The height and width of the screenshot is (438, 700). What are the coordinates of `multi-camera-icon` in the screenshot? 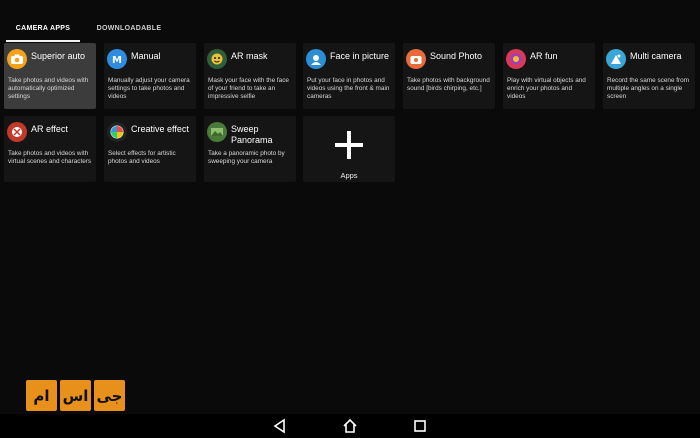 It's located at (616, 59).